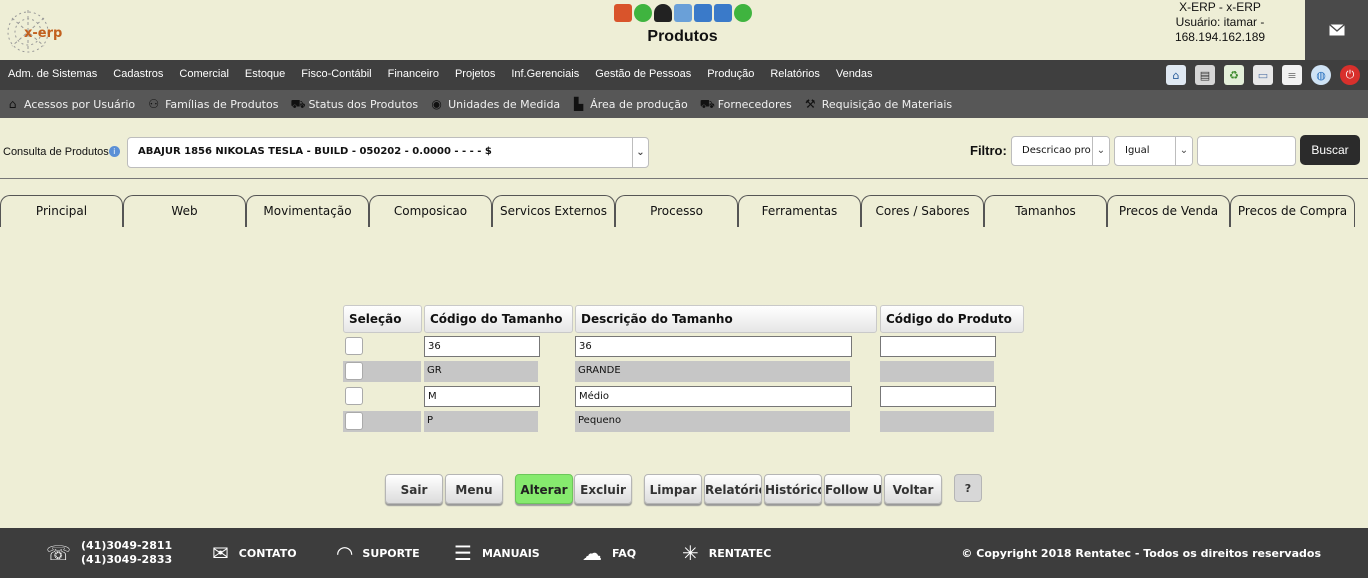 Image resolution: width=1368 pixels, height=578 pixels. Describe the element at coordinates (640, 152) in the screenshot. I see `chevron-down-icon: ⌄` at that location.